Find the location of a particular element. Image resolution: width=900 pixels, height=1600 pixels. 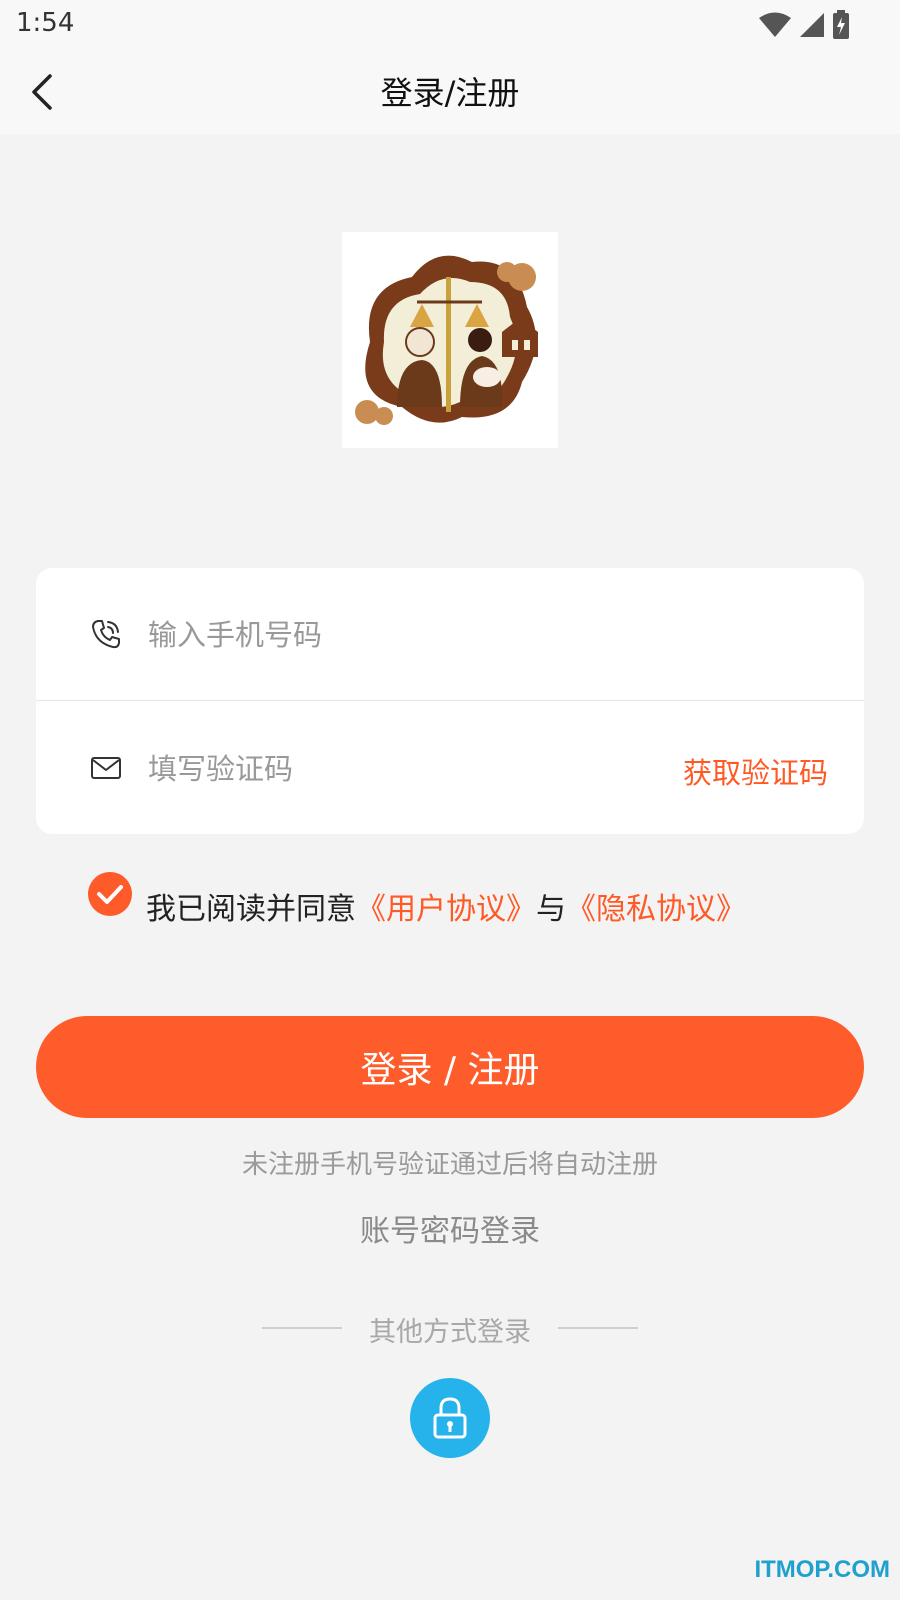

checkmark-icon is located at coordinates (110, 894).